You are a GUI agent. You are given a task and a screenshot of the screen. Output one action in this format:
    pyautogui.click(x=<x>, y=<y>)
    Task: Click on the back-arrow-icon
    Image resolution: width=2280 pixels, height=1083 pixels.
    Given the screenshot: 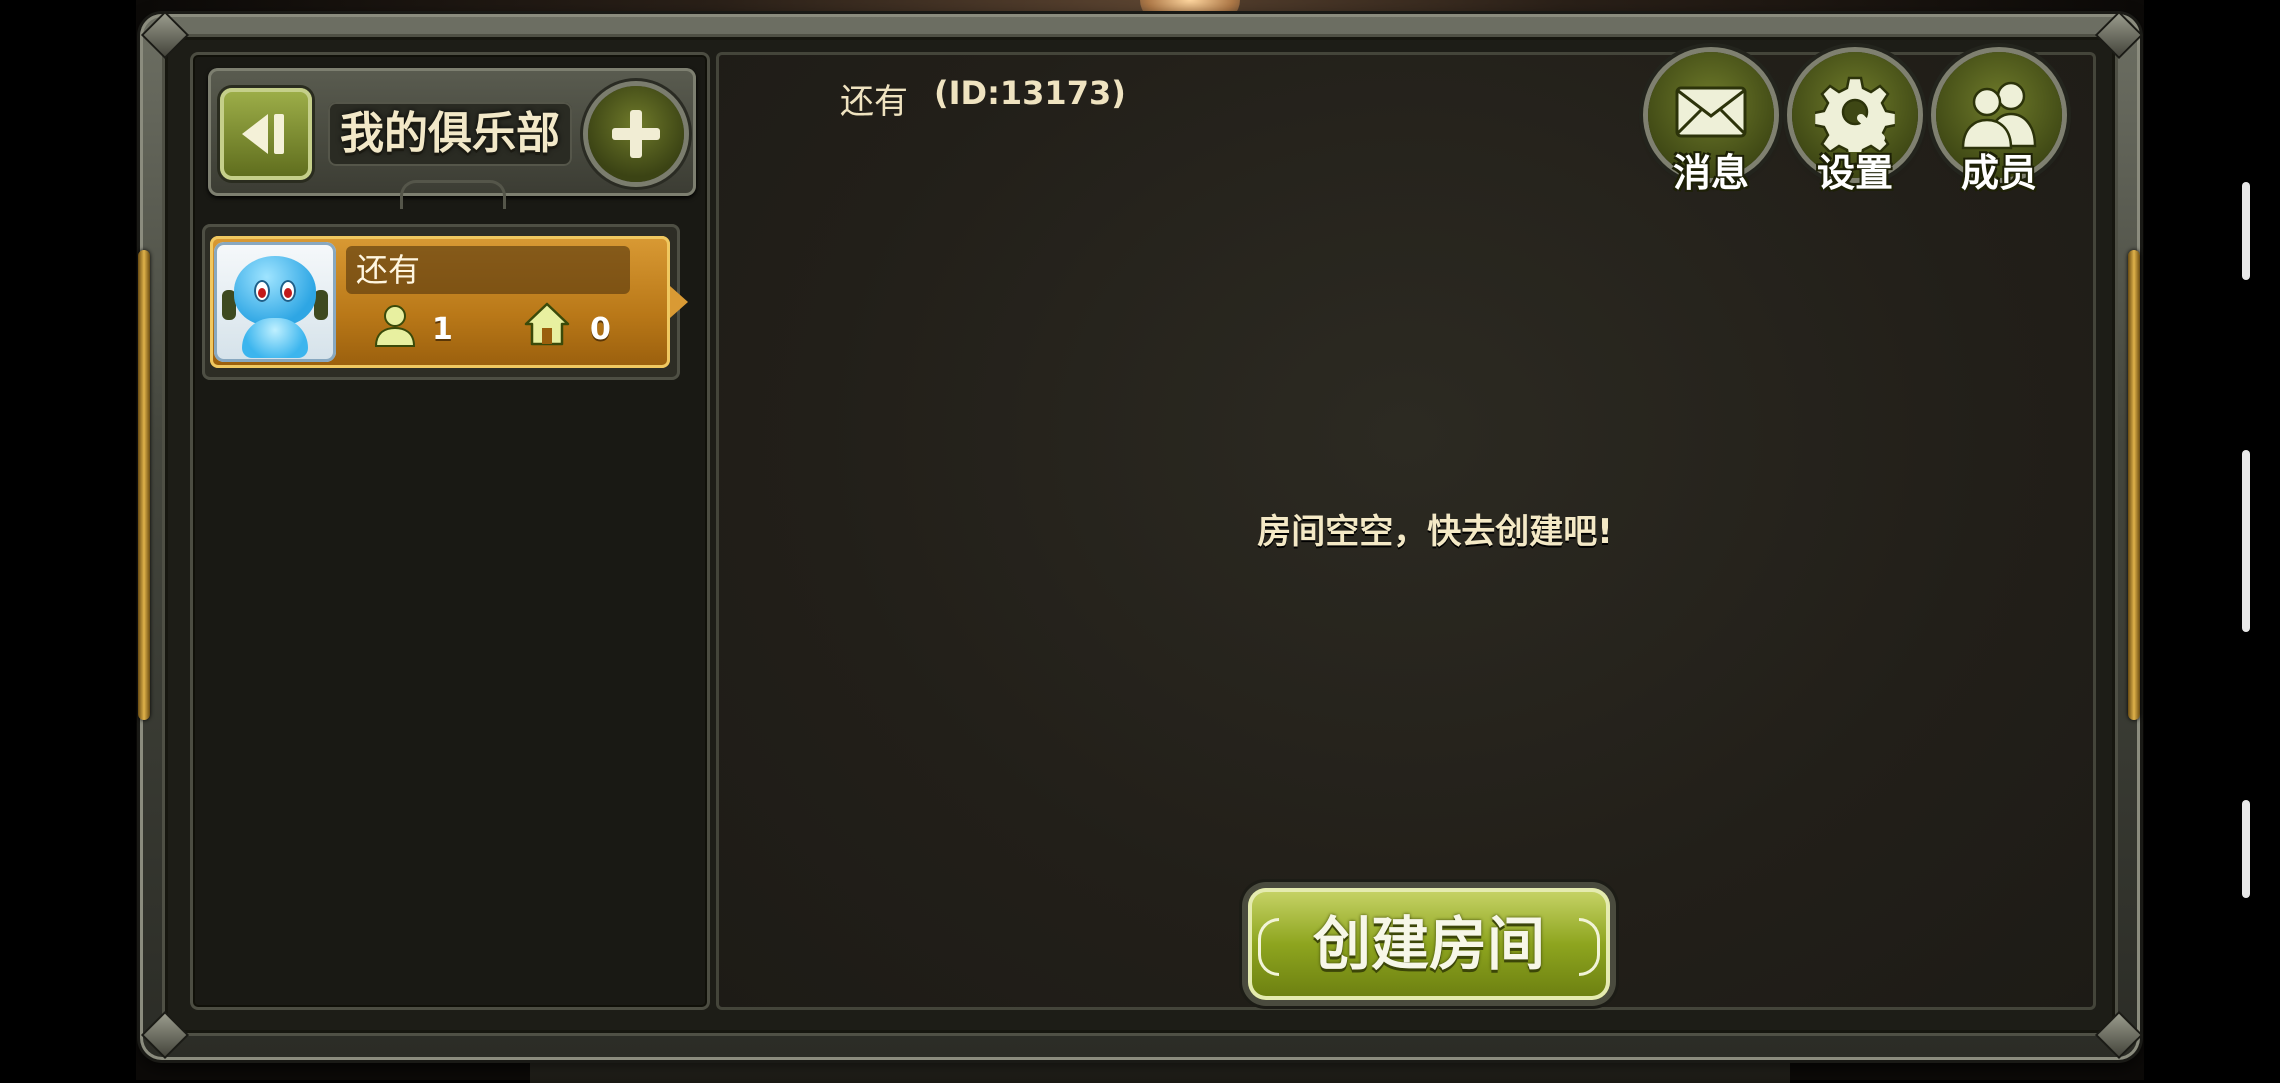 What is the action you would take?
    pyautogui.click(x=255, y=134)
    